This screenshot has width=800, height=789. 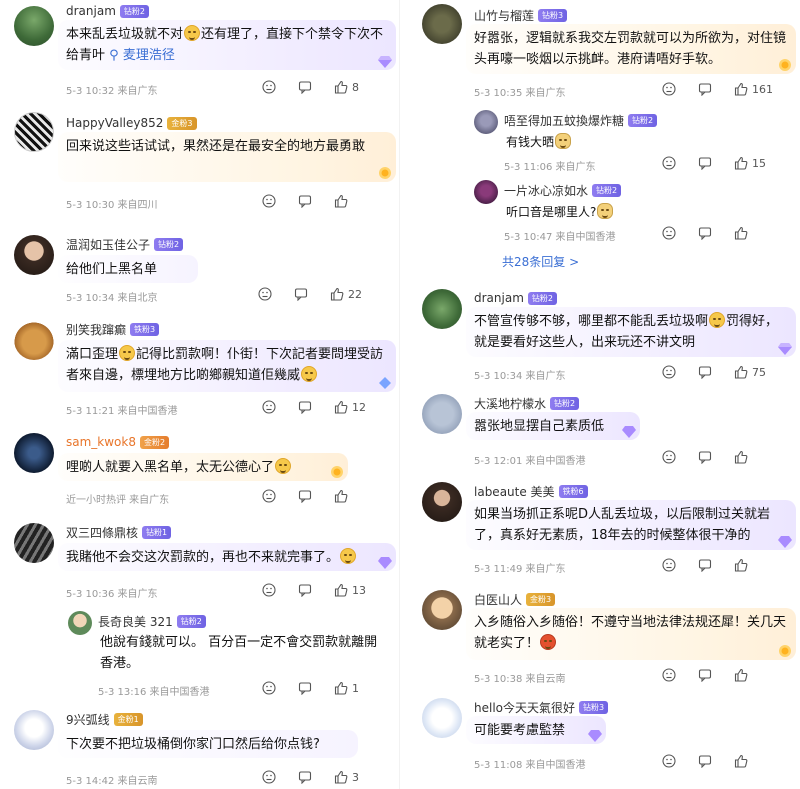 I want to click on comment-bubble: 我賭他不会交这次罰款的，再也不来就完事了。, so click(x=227, y=557).